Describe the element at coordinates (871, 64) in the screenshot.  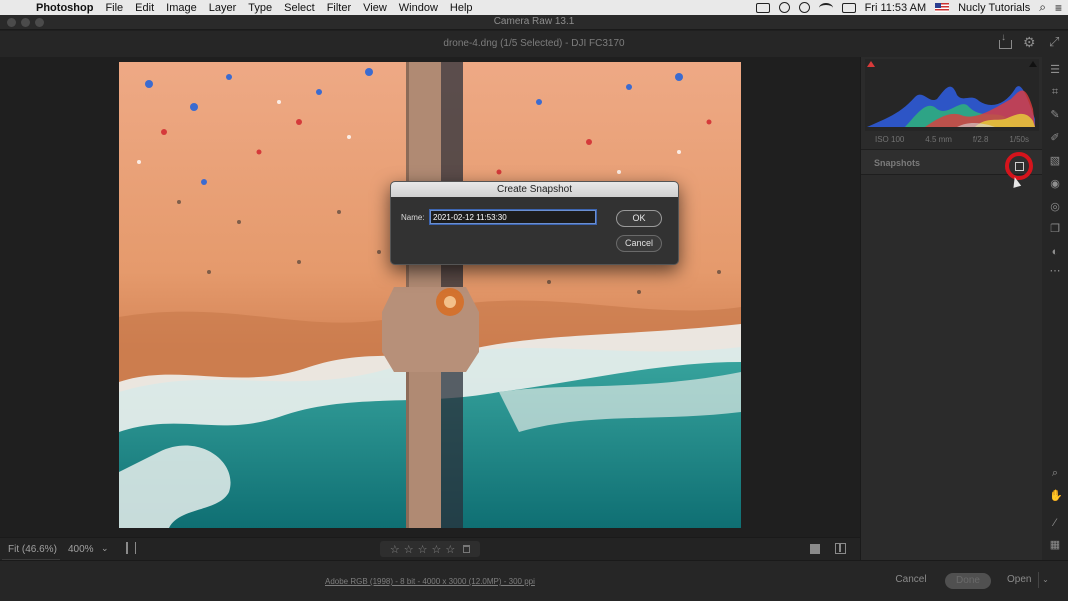
I see `shadow-clipping-toggle-icon` at that location.